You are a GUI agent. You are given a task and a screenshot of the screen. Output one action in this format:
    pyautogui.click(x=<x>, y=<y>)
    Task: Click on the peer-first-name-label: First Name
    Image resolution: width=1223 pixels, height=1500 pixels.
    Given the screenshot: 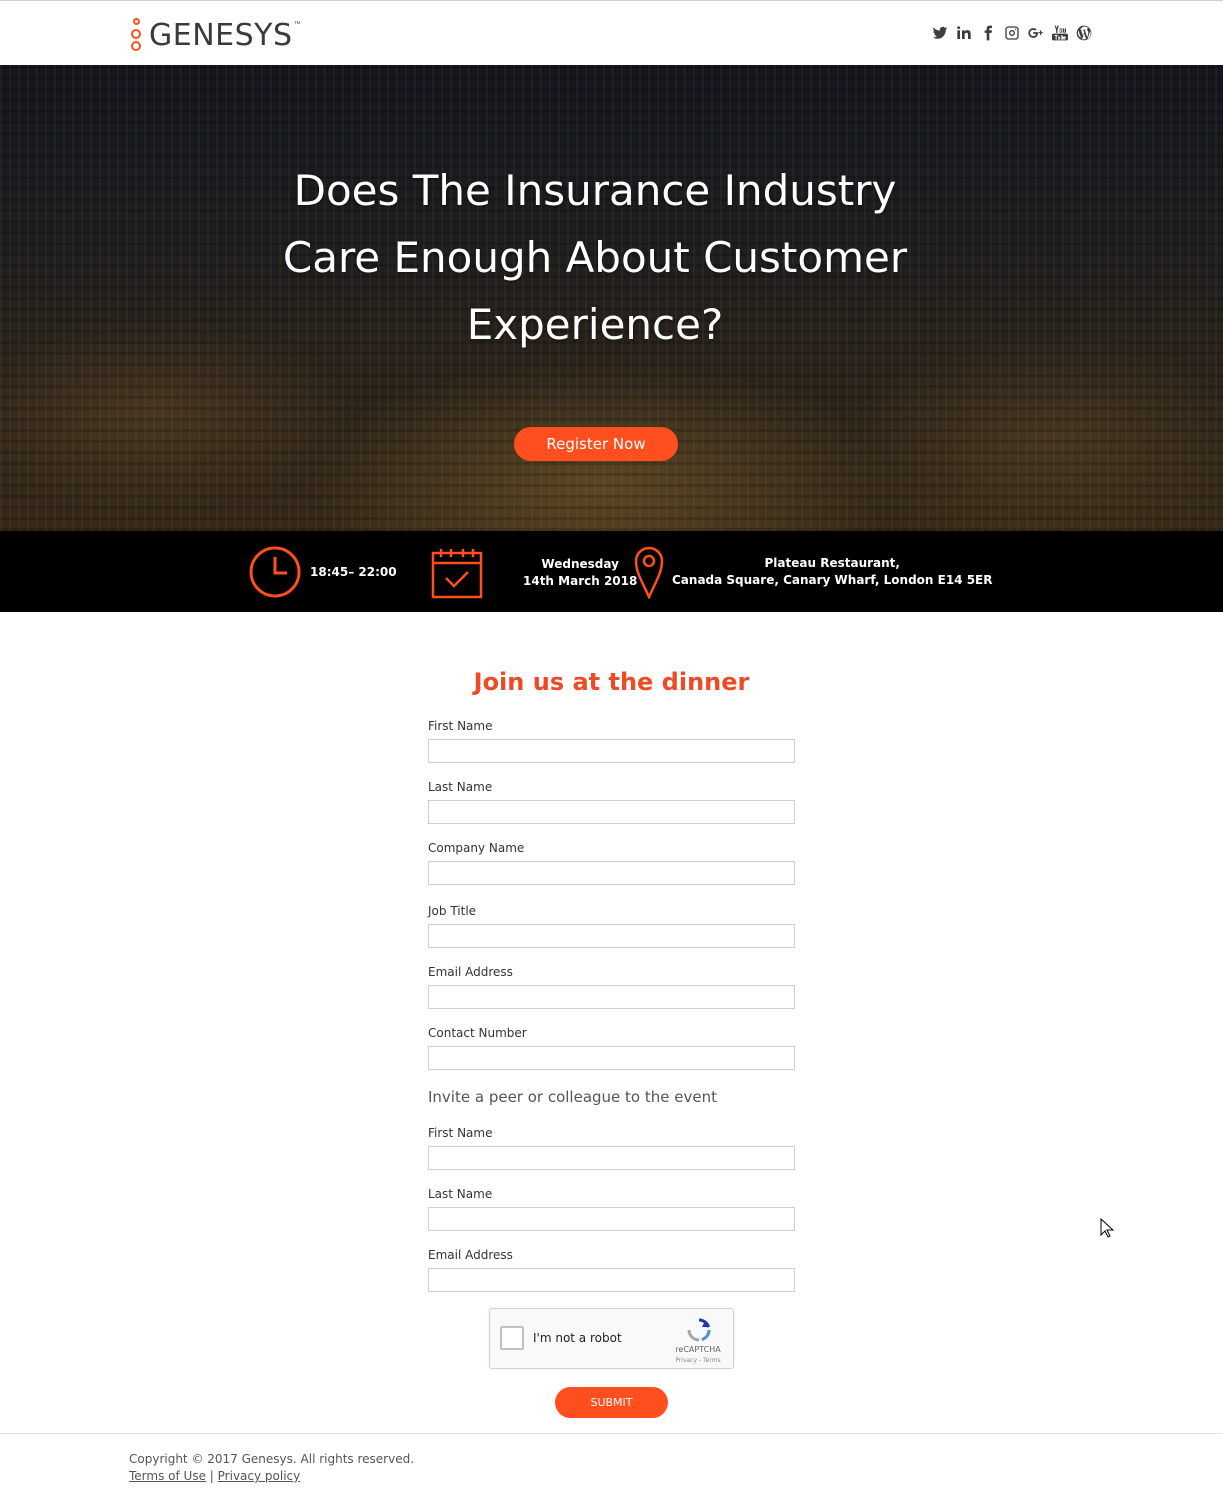 What is the action you would take?
    pyautogui.click(x=460, y=1133)
    